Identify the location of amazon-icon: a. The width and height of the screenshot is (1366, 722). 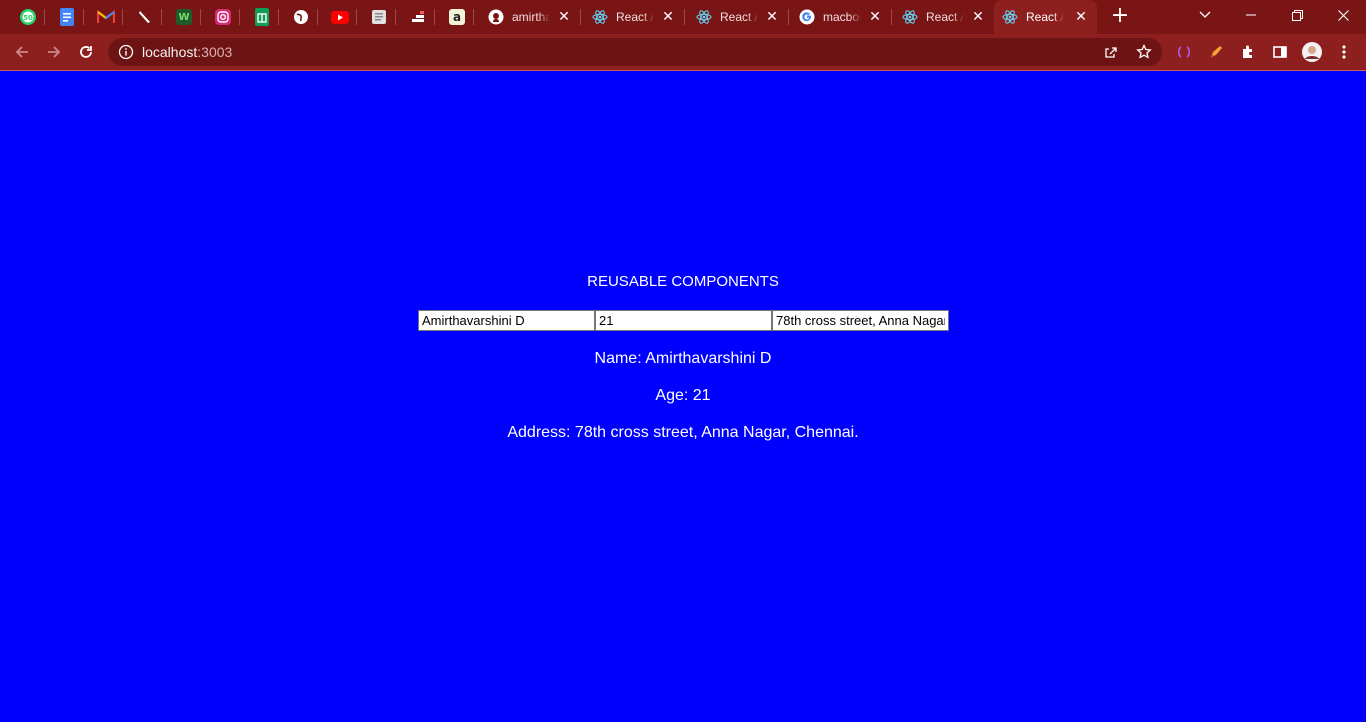
(457, 17).